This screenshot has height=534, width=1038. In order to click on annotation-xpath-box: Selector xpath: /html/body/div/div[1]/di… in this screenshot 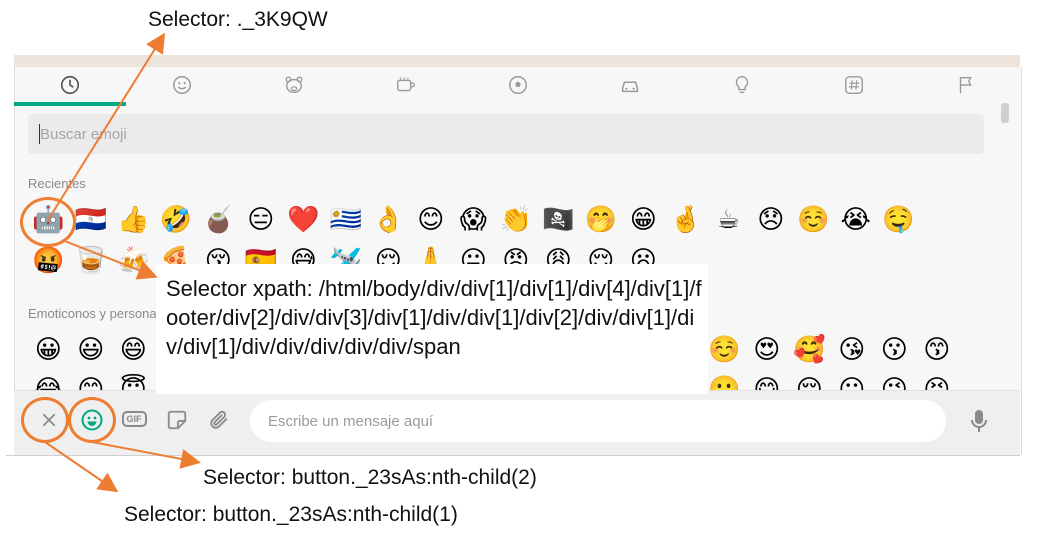, I will do `click(432, 329)`.